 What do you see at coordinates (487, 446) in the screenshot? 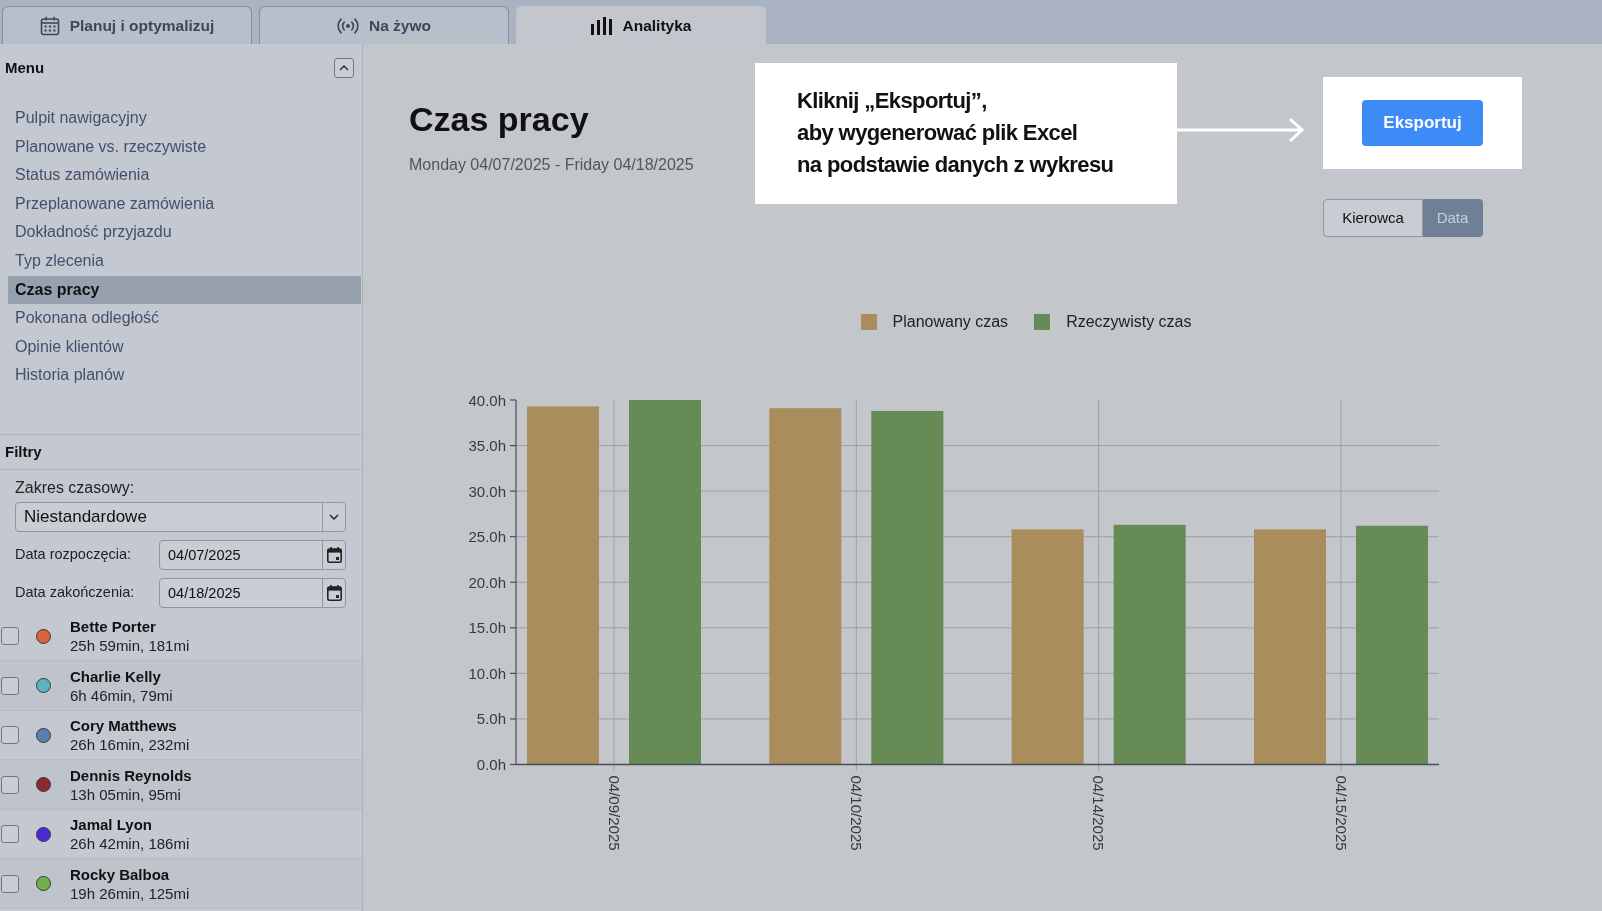
I see `axis-label: 35.0h` at bounding box center [487, 446].